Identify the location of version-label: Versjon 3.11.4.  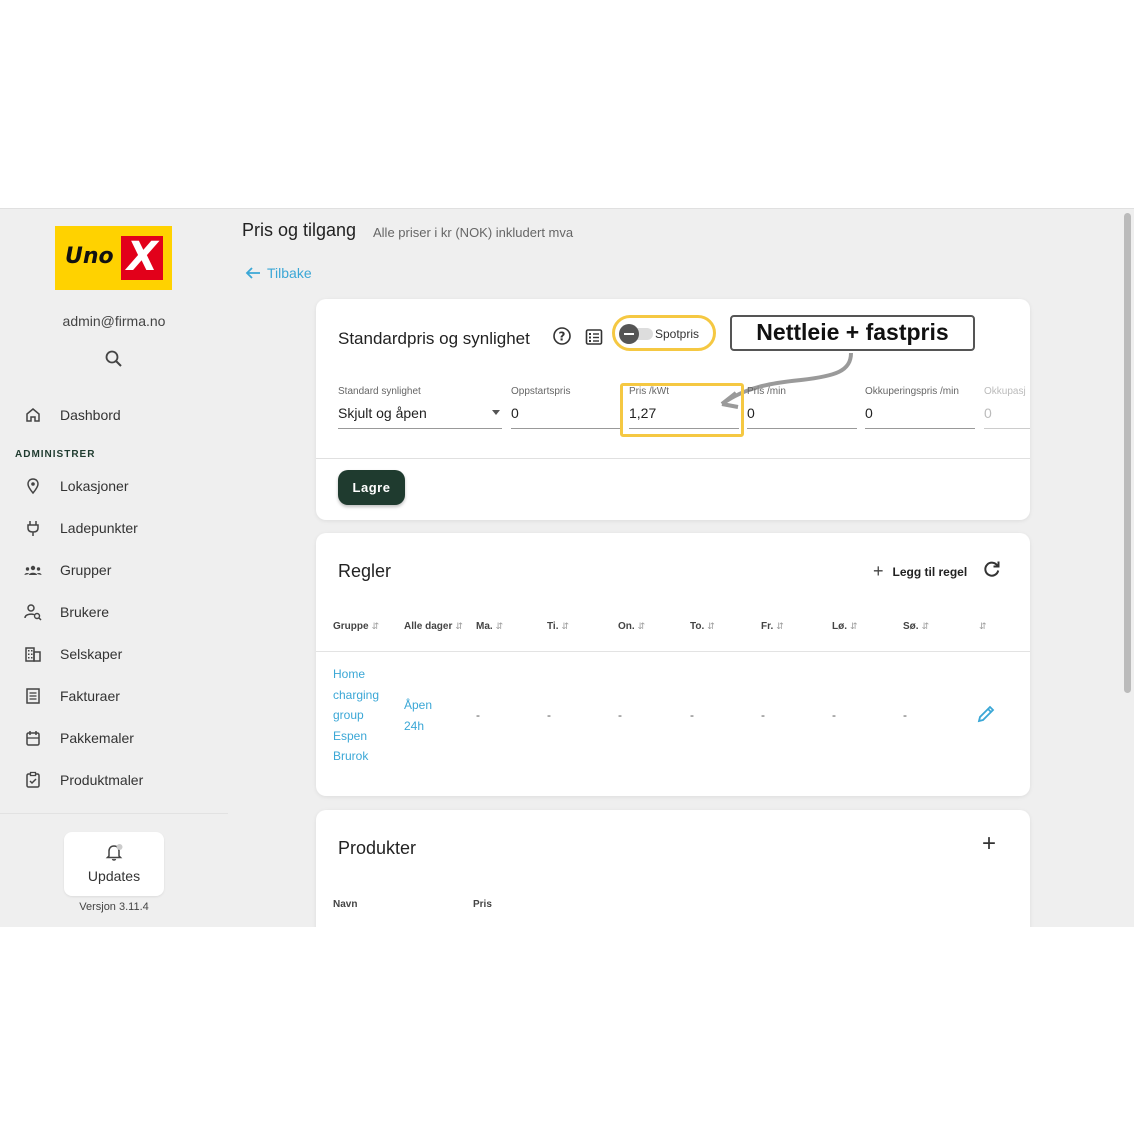
(114, 907).